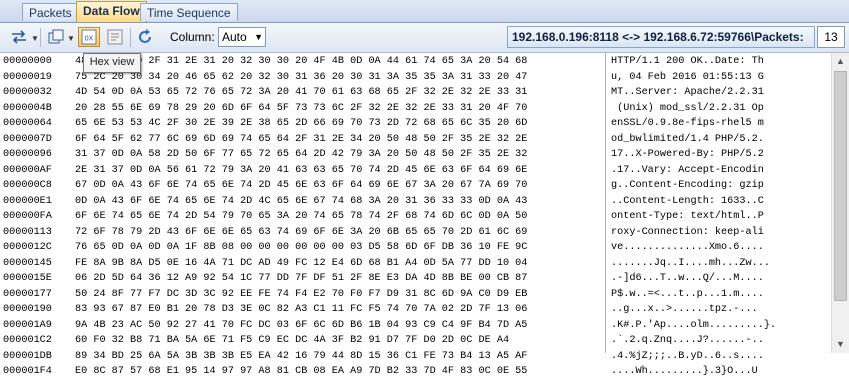 The image size is (849, 380). Describe the element at coordinates (687, 340) in the screenshot. I see `ascii-row: .`.2.q.Znq....J?......-..` at that location.